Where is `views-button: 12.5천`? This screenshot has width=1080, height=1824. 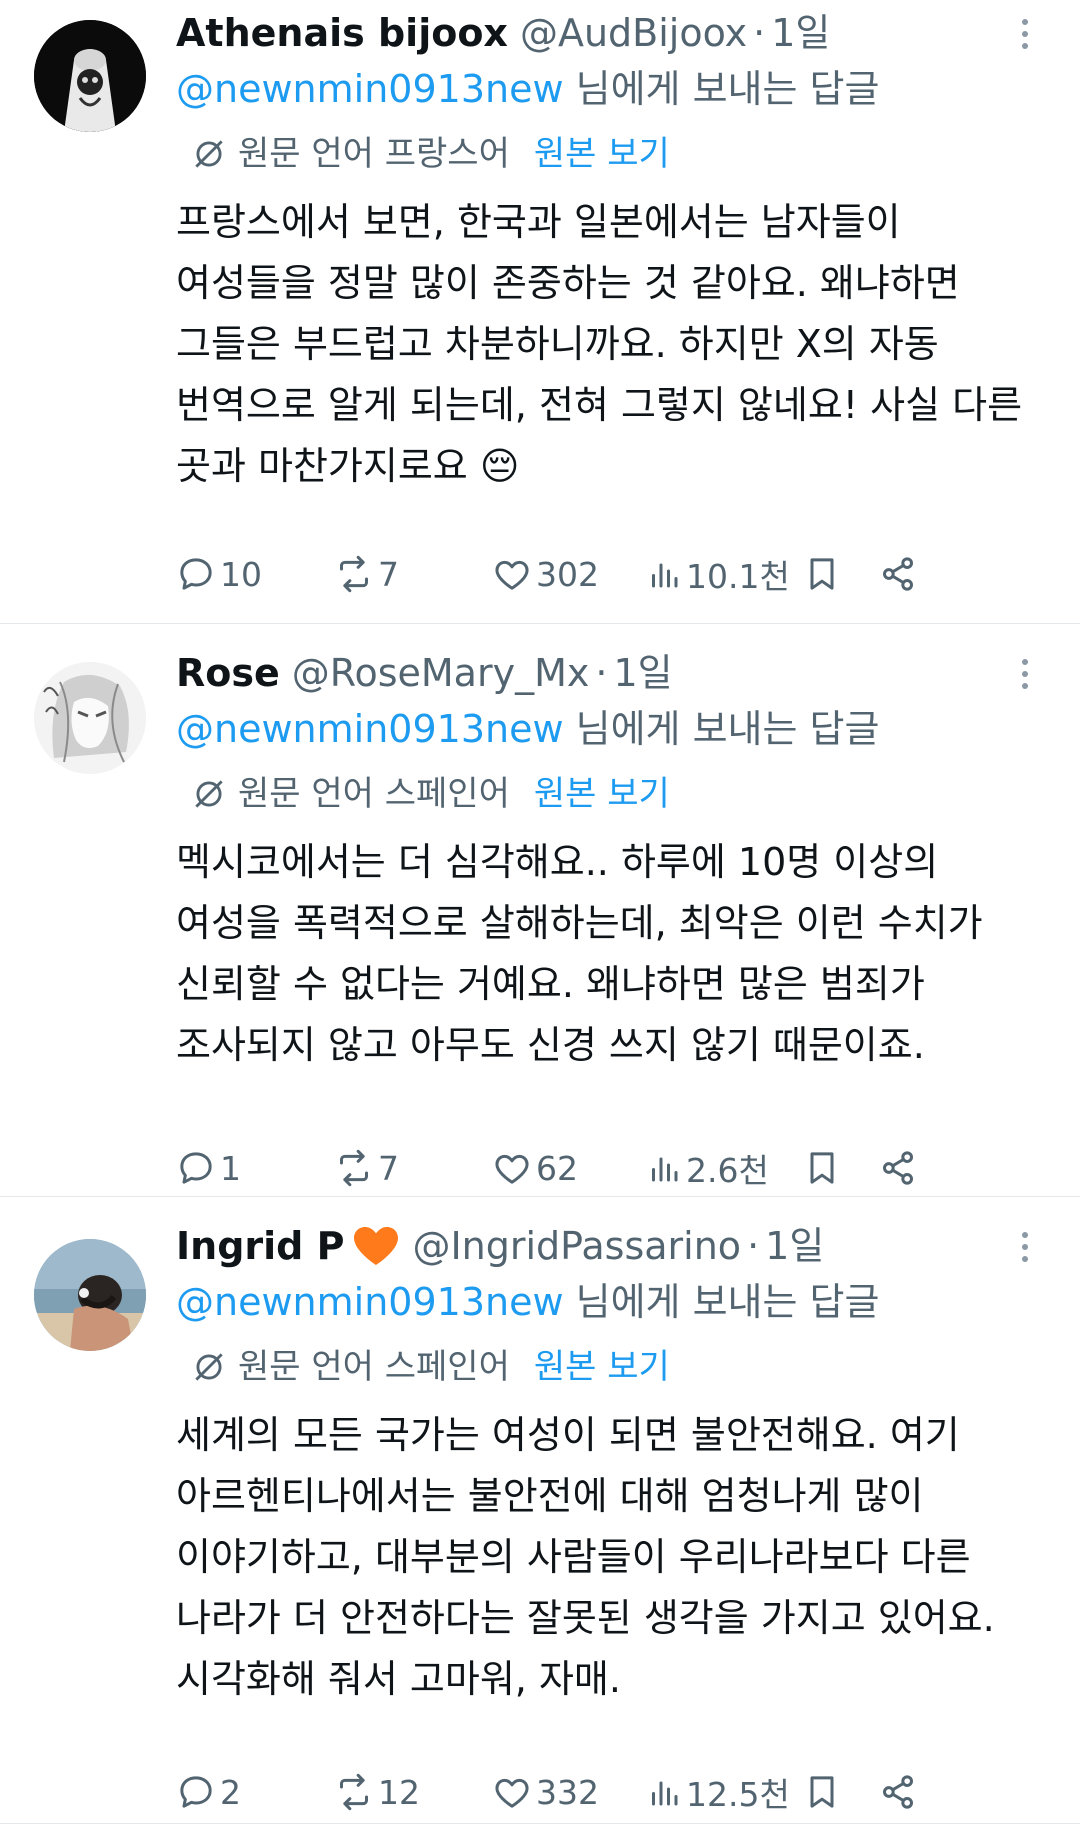 views-button: 12.5천 is located at coordinates (718, 1792).